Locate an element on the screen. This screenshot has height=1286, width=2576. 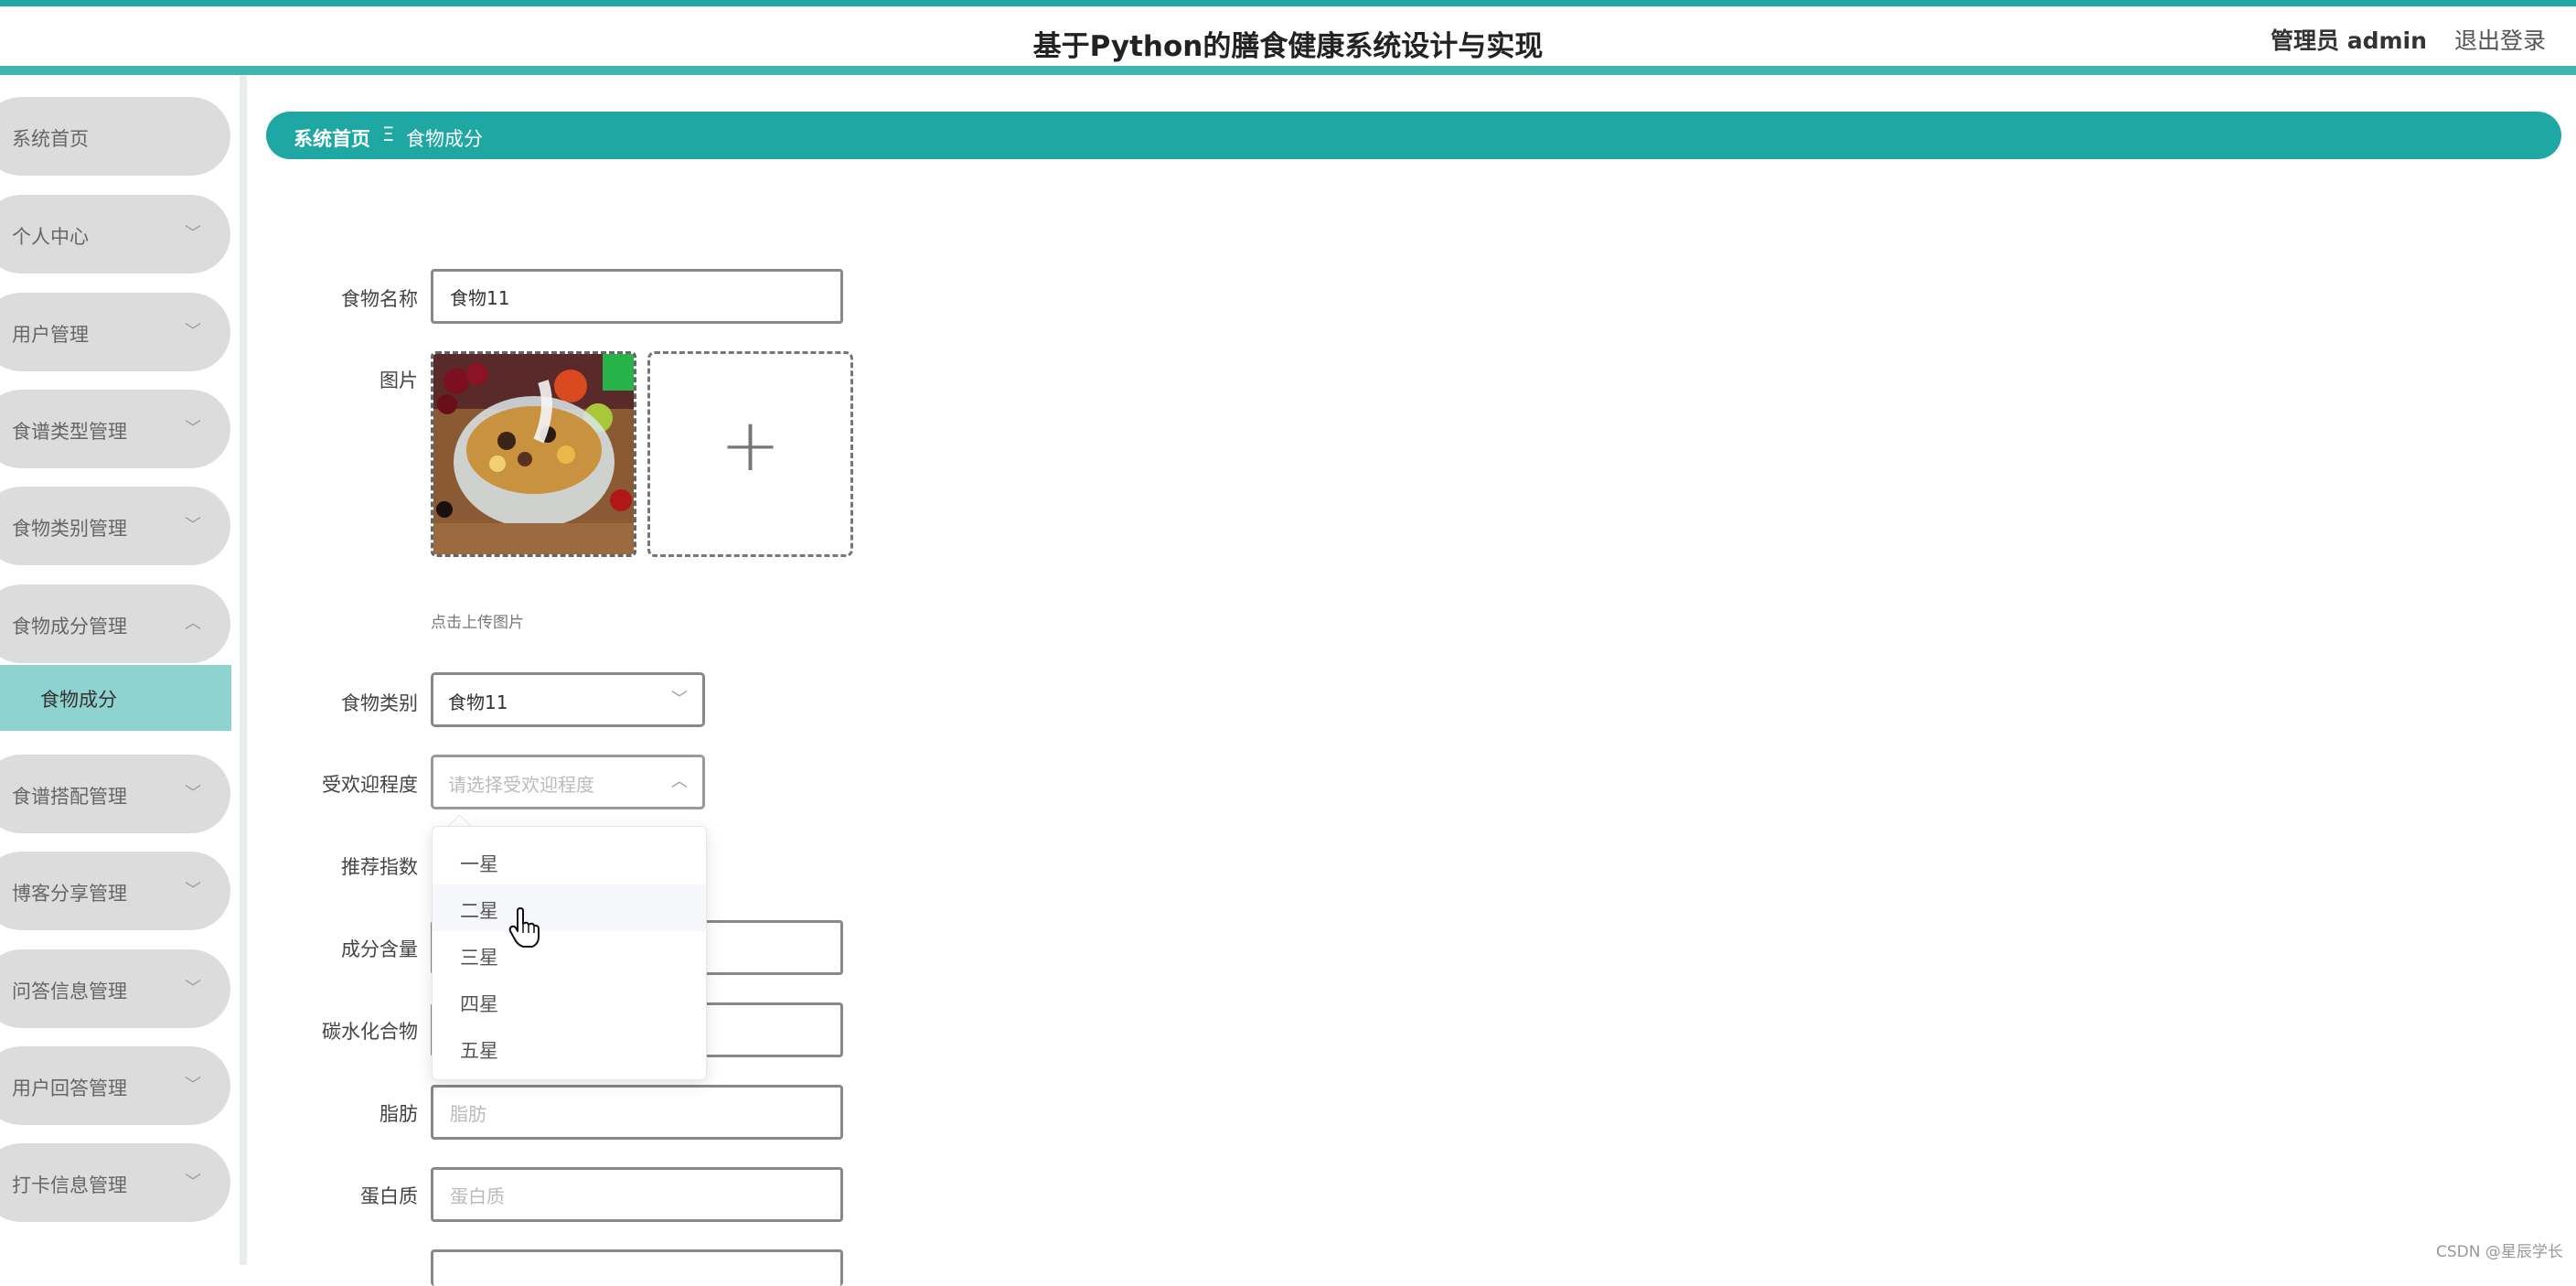
sidebar-item-blog: 博客分享管理 ﹀ is located at coordinates (115, 891).